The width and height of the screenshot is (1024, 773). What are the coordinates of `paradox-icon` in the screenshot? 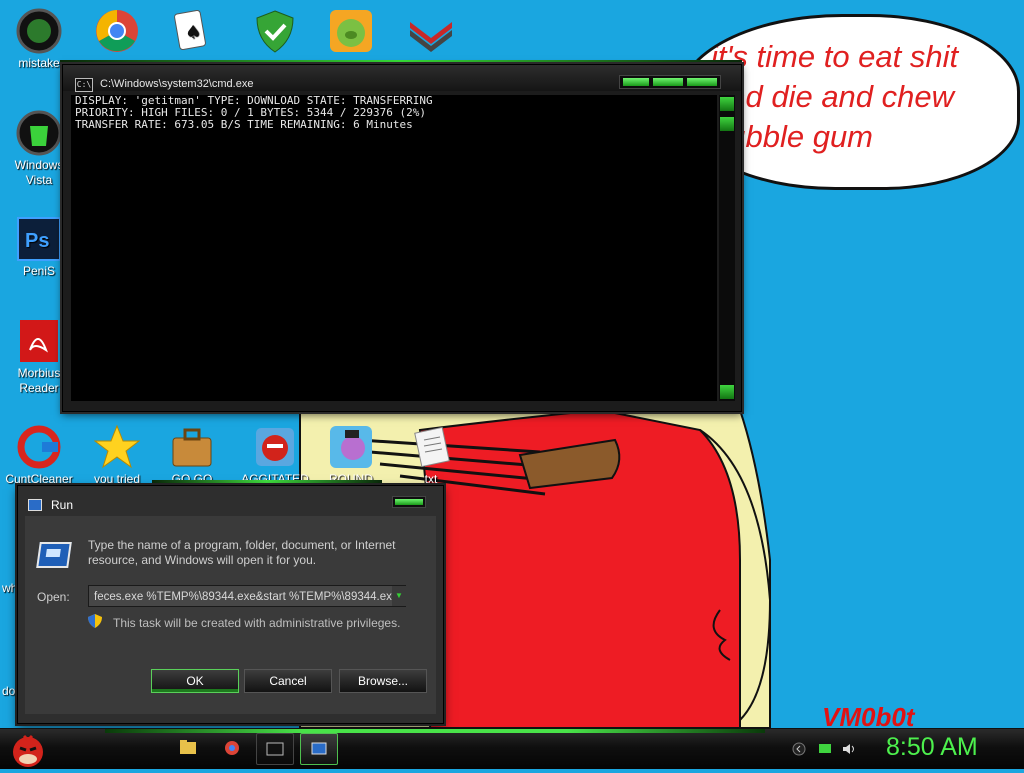 It's located at (431, 31).